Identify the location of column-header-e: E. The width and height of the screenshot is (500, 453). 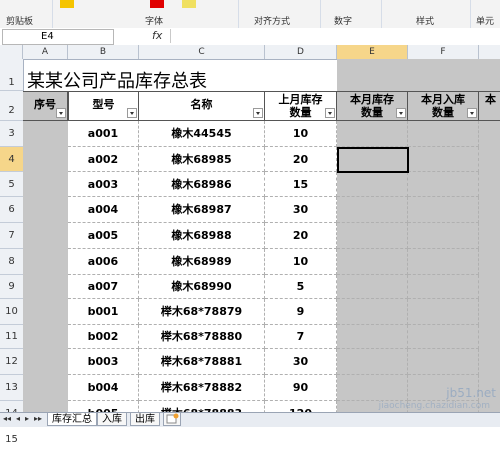
(372, 52).